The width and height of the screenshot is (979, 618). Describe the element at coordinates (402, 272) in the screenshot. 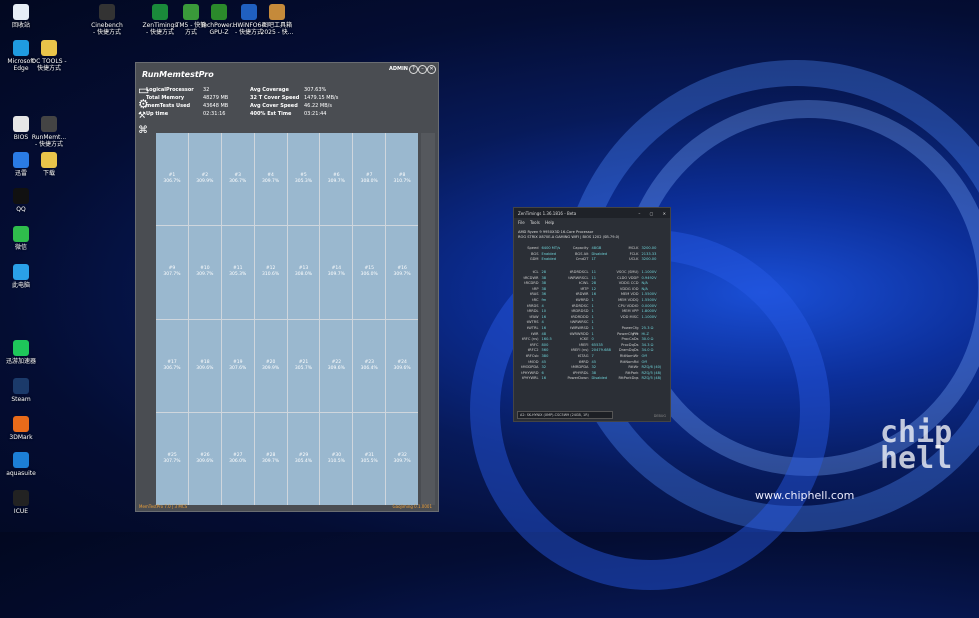

I see `thread-cell: #16 309.7%` at that location.